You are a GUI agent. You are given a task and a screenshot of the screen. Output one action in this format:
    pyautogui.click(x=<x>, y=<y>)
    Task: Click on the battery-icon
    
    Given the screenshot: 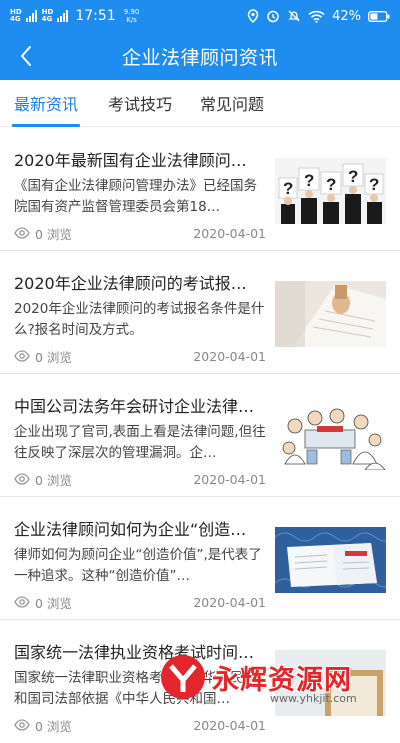 What is the action you would take?
    pyautogui.click(x=379, y=16)
    